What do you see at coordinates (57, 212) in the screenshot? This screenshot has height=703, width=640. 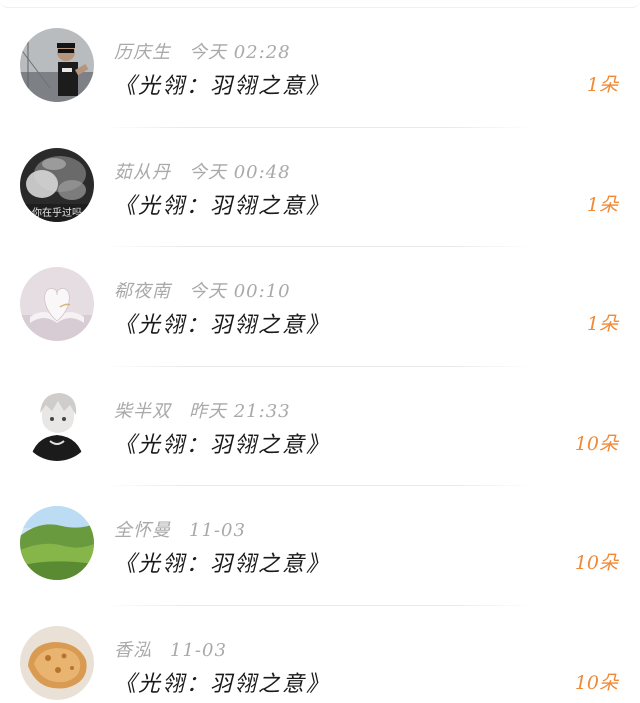 I see `avatar-caption: 你在乎过吗` at bounding box center [57, 212].